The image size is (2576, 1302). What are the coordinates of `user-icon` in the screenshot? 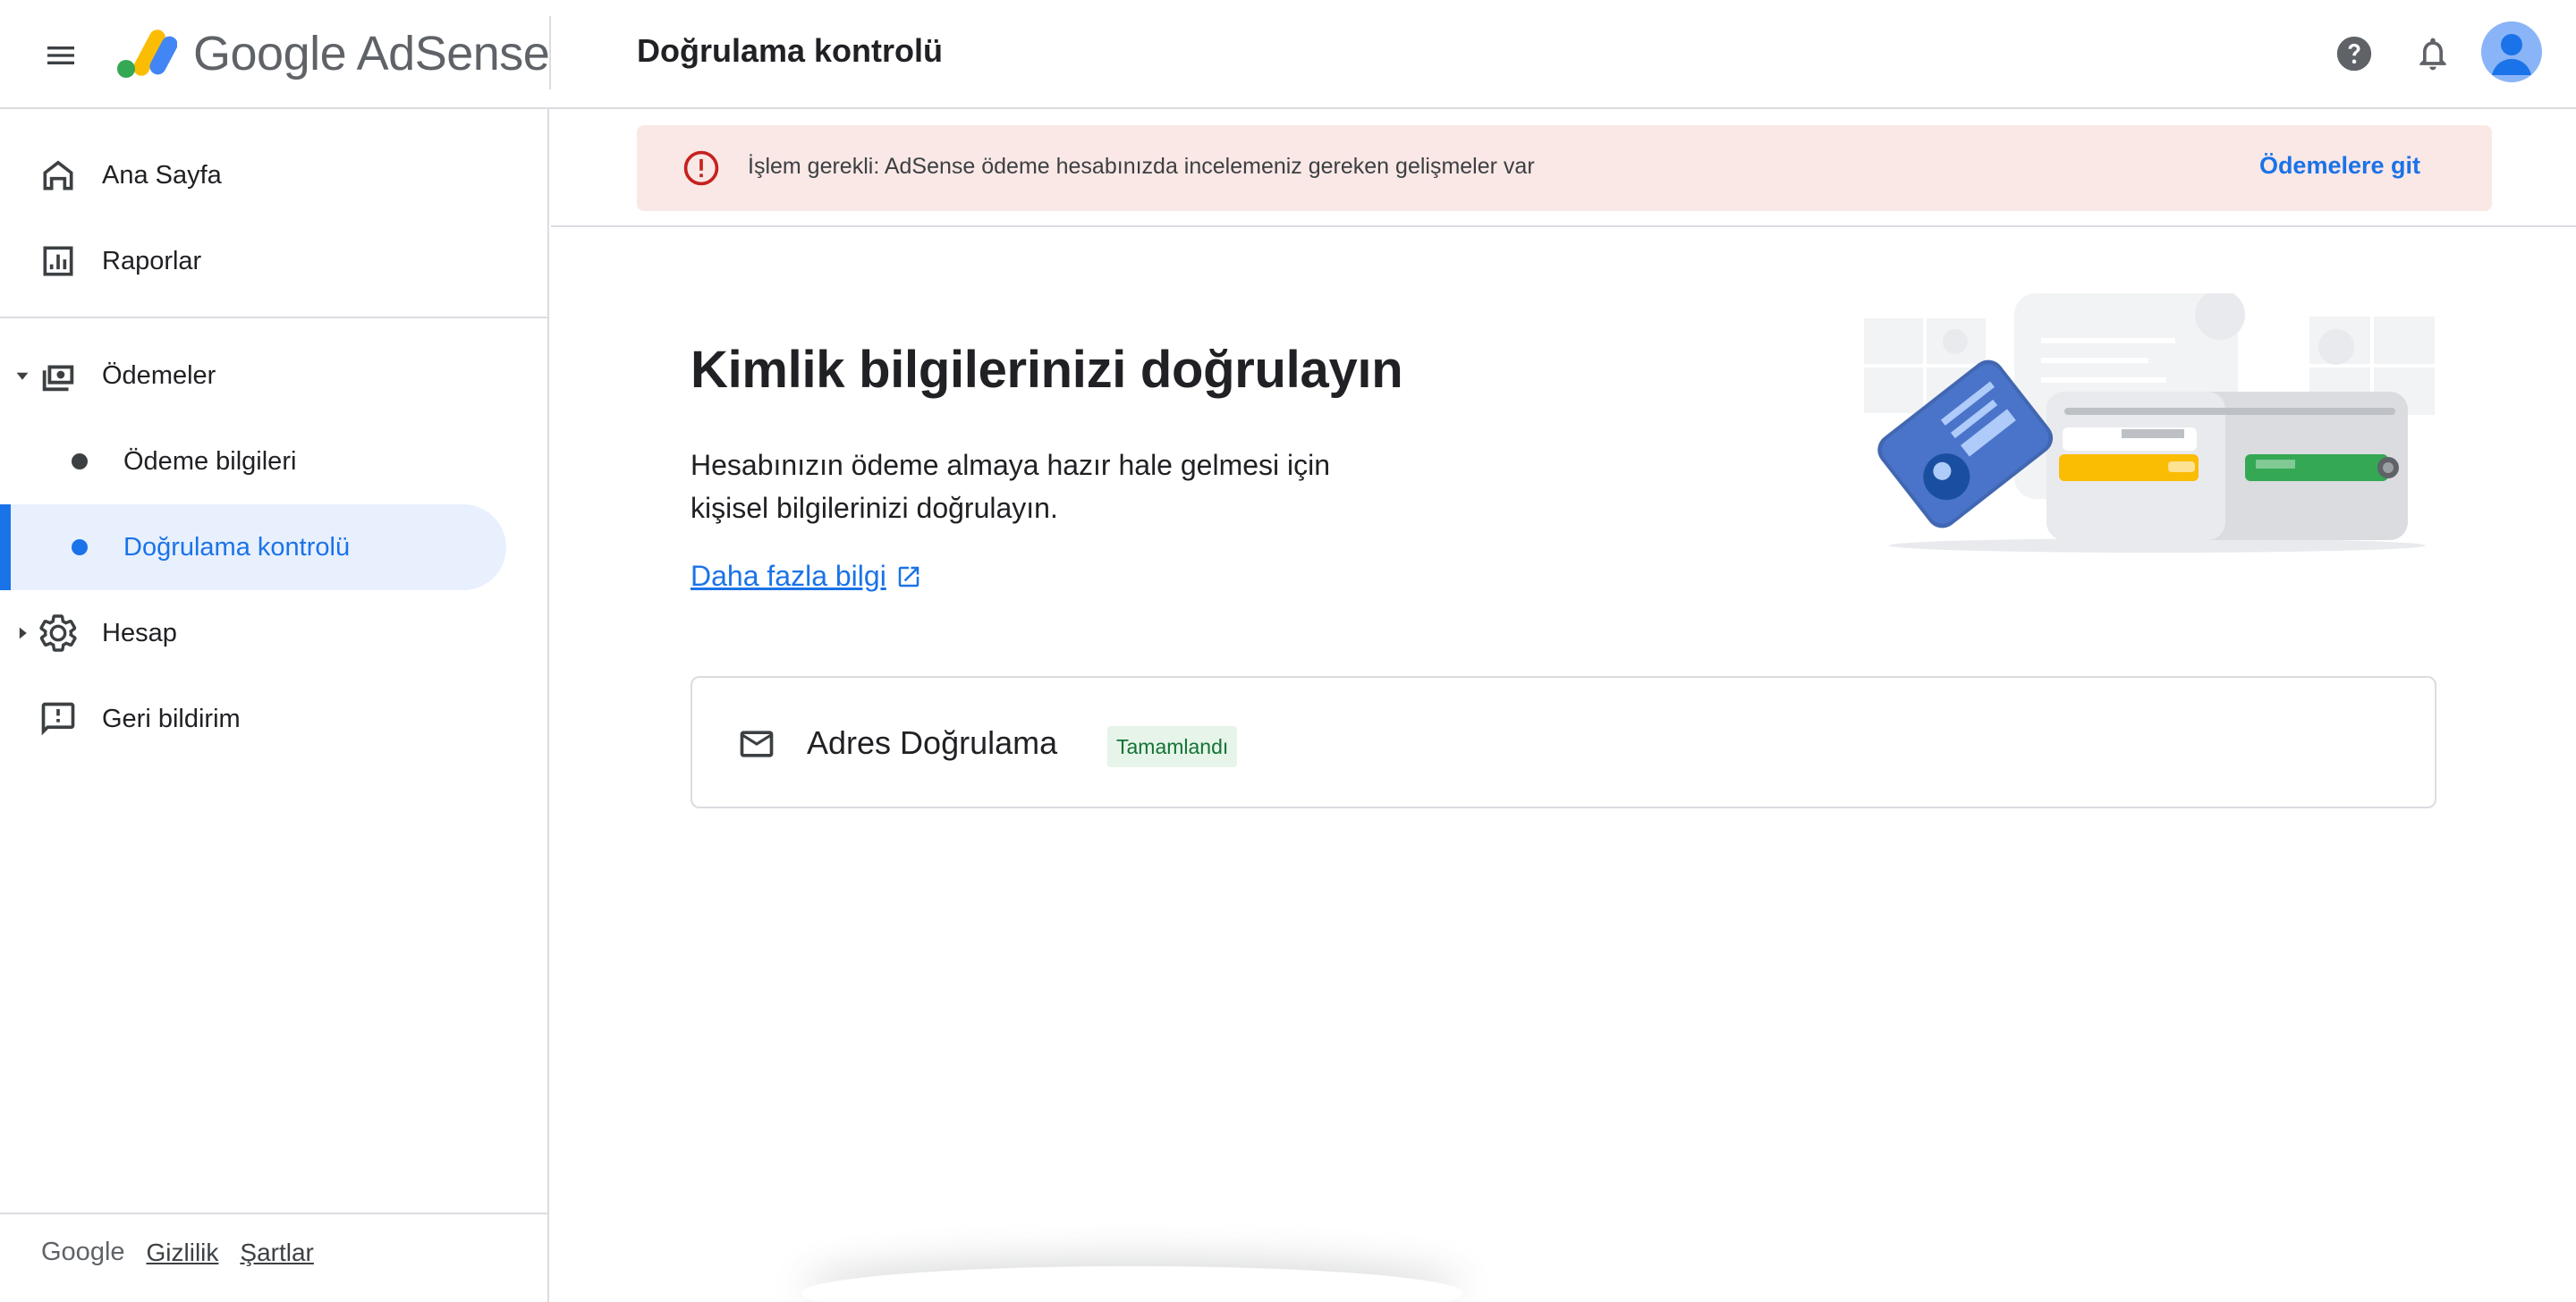 It's located at (2511, 54).